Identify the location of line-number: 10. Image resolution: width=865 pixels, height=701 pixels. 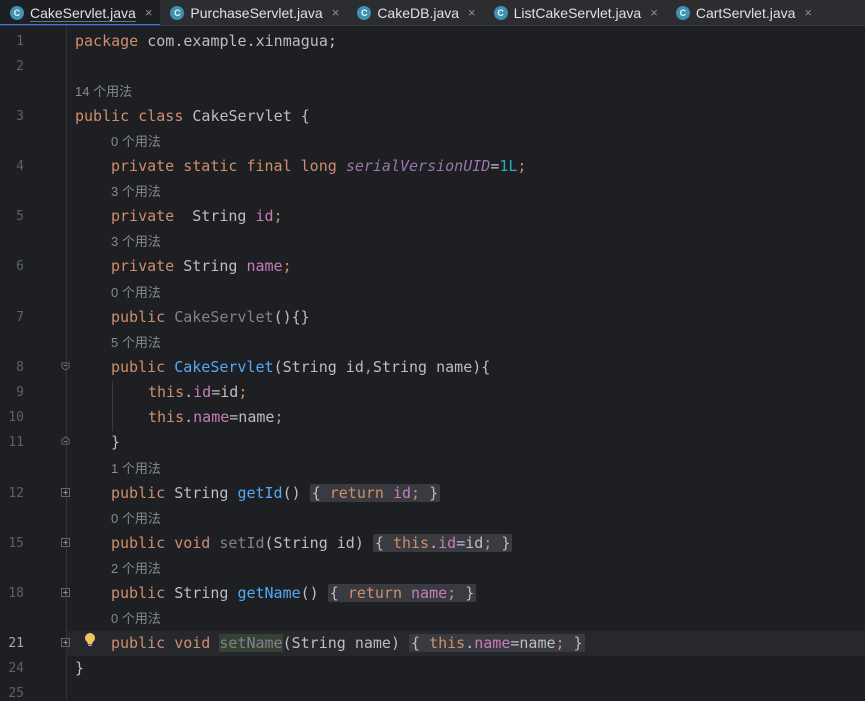
(16, 417).